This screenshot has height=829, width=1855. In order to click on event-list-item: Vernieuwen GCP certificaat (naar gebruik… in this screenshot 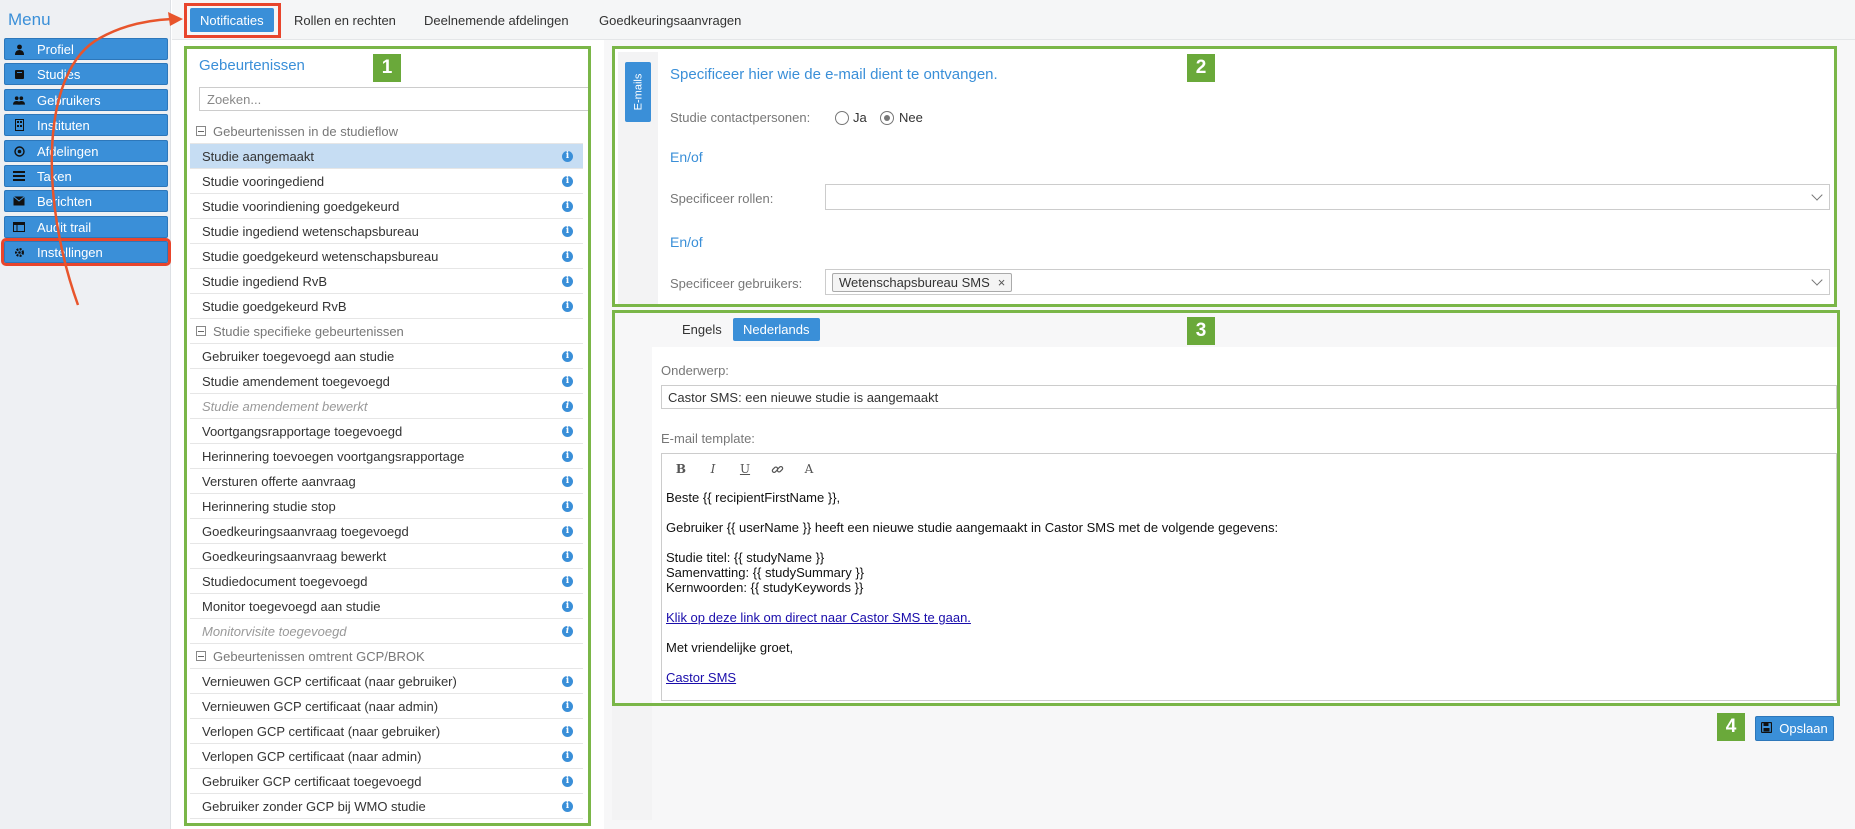, I will do `click(386, 681)`.